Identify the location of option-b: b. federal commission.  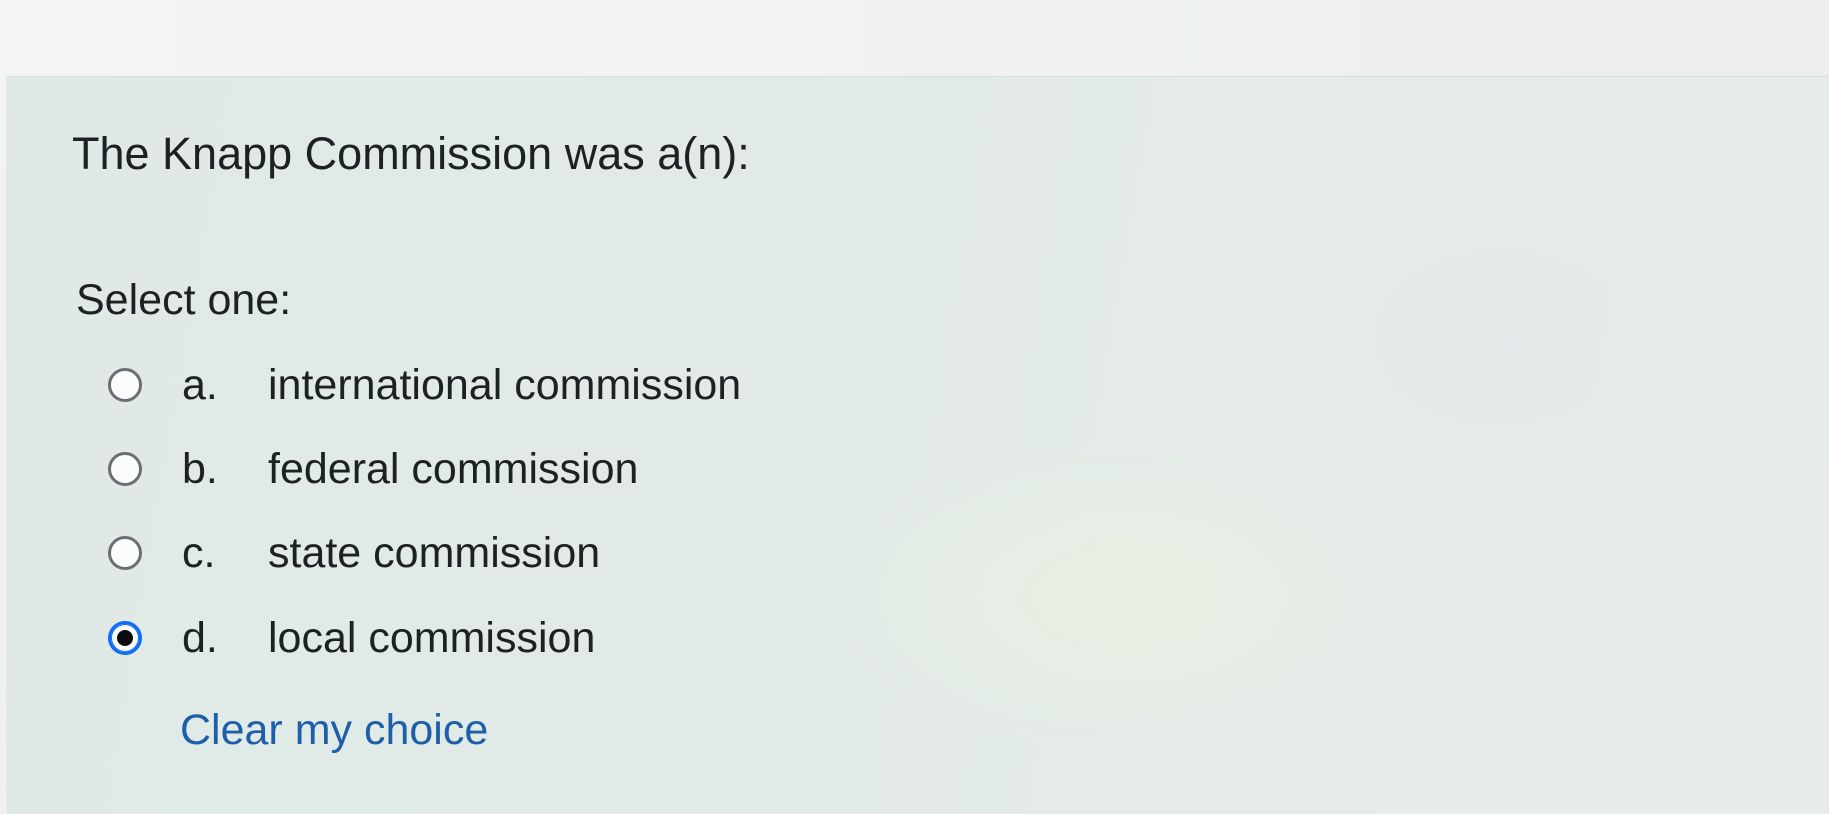
(373, 469).